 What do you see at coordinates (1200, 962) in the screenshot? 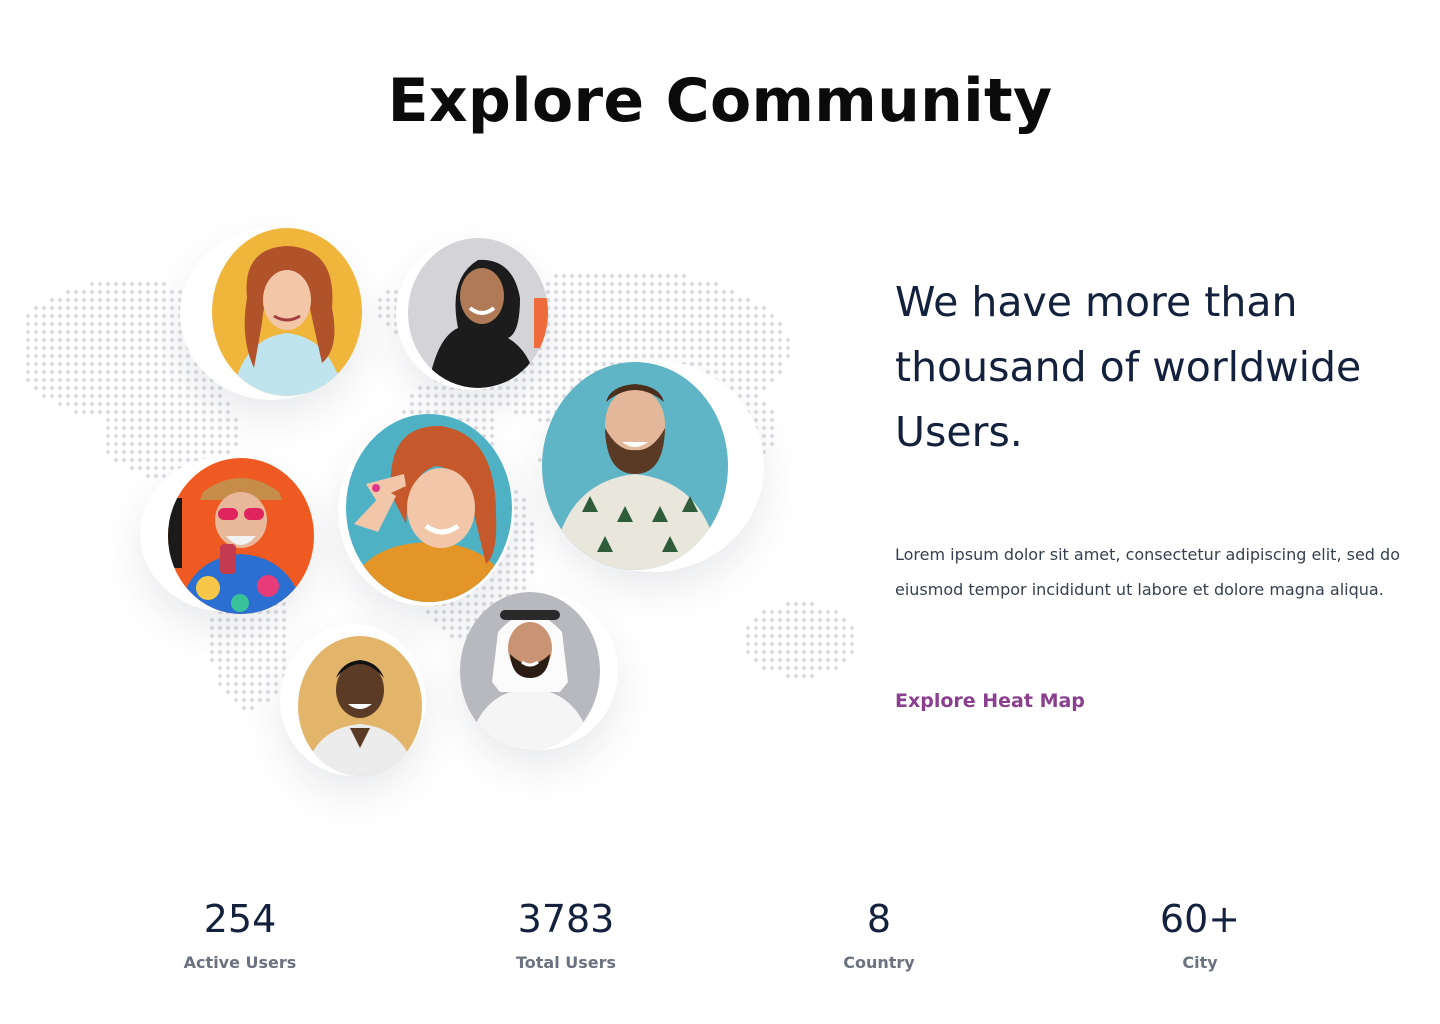
I see `stat-label: City` at bounding box center [1200, 962].